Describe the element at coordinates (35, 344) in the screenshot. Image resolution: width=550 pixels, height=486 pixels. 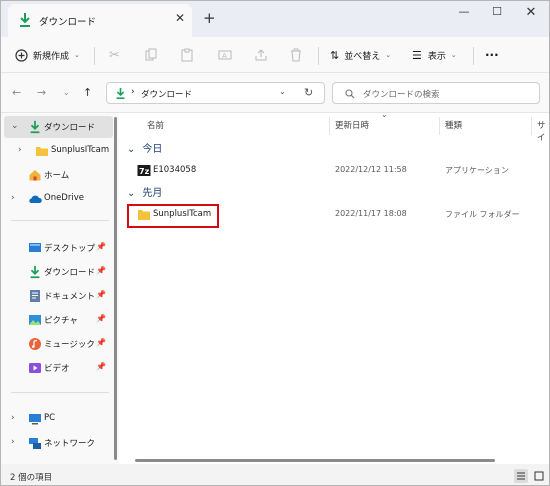
I see `music-icon` at that location.